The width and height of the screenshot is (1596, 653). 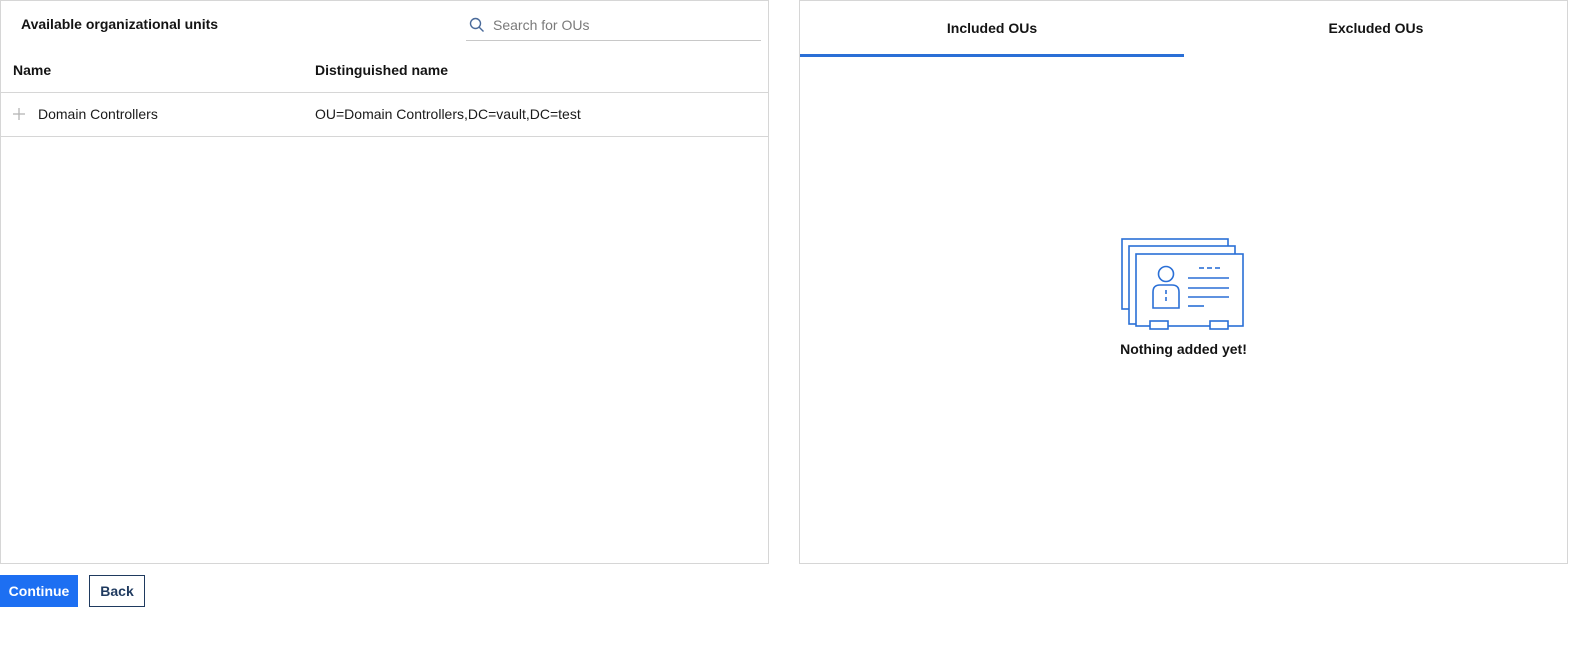 I want to click on column-header-distinguished-name: Distinguished name, so click(x=381, y=70).